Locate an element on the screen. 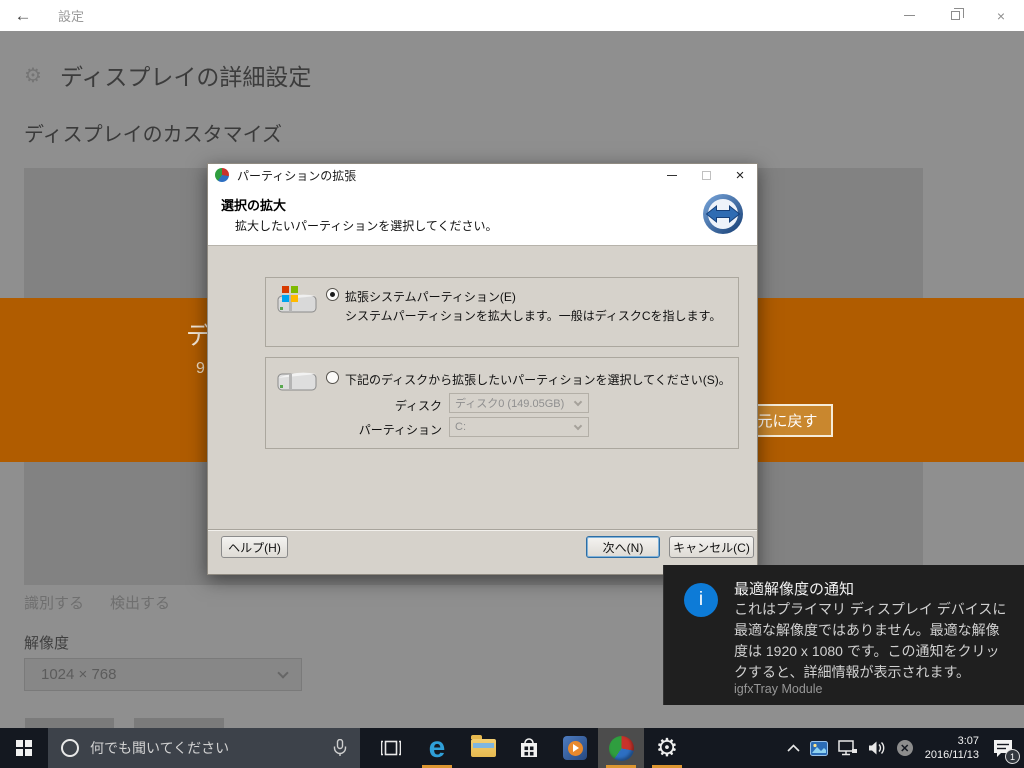  start-button is located at coordinates (24, 748).